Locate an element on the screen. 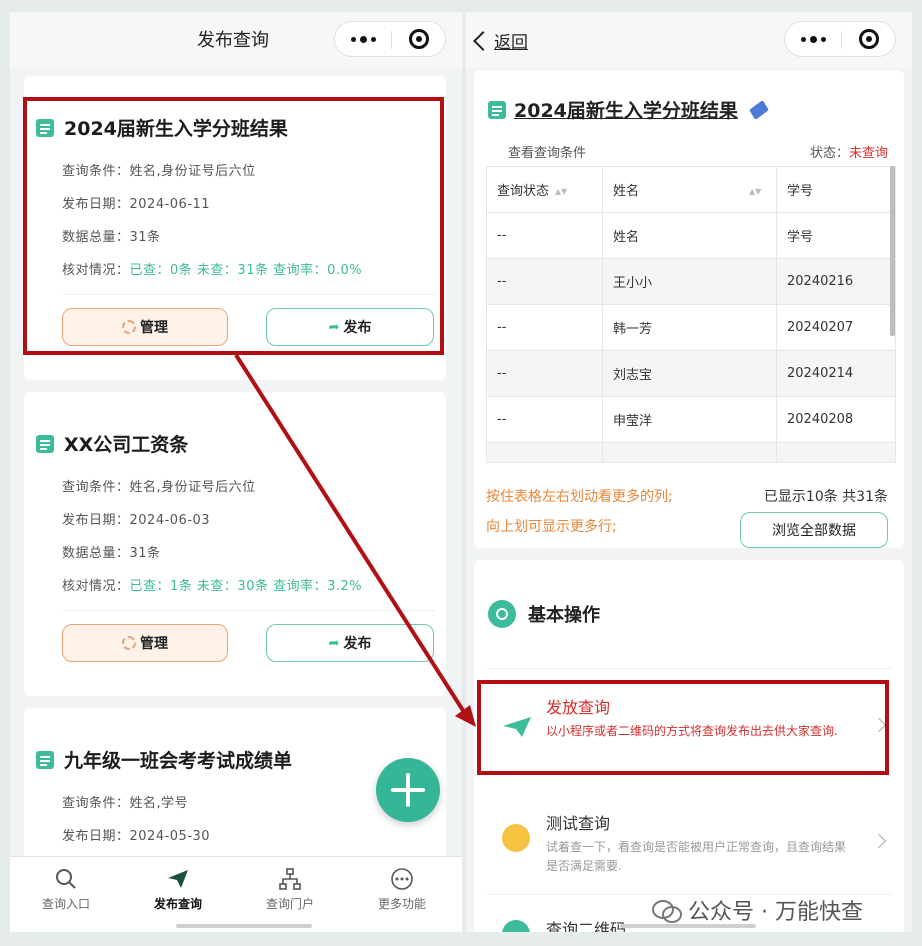 Image resolution: width=922 pixels, height=946 pixels. op-title: 查询二维码 is located at coordinates (586, 926).